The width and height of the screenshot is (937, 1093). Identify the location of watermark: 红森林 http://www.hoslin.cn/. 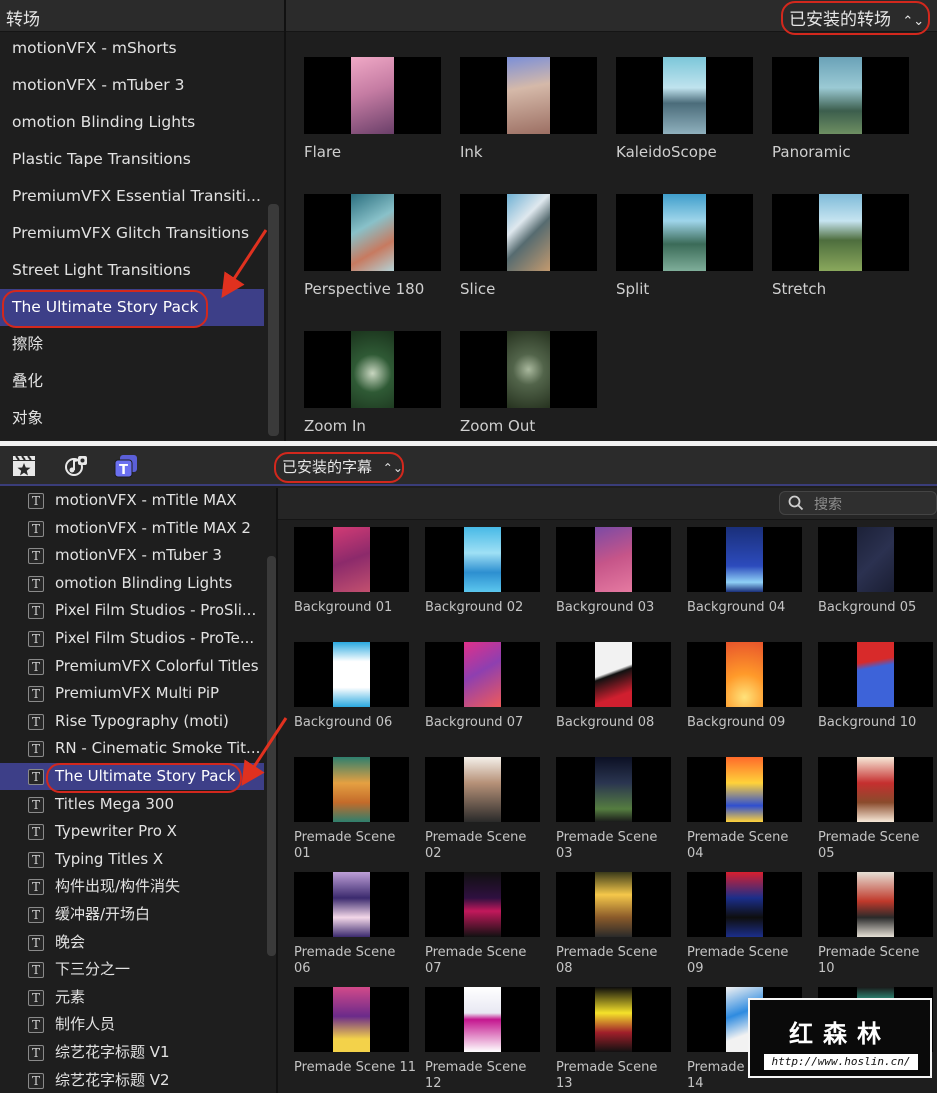
(840, 1038).